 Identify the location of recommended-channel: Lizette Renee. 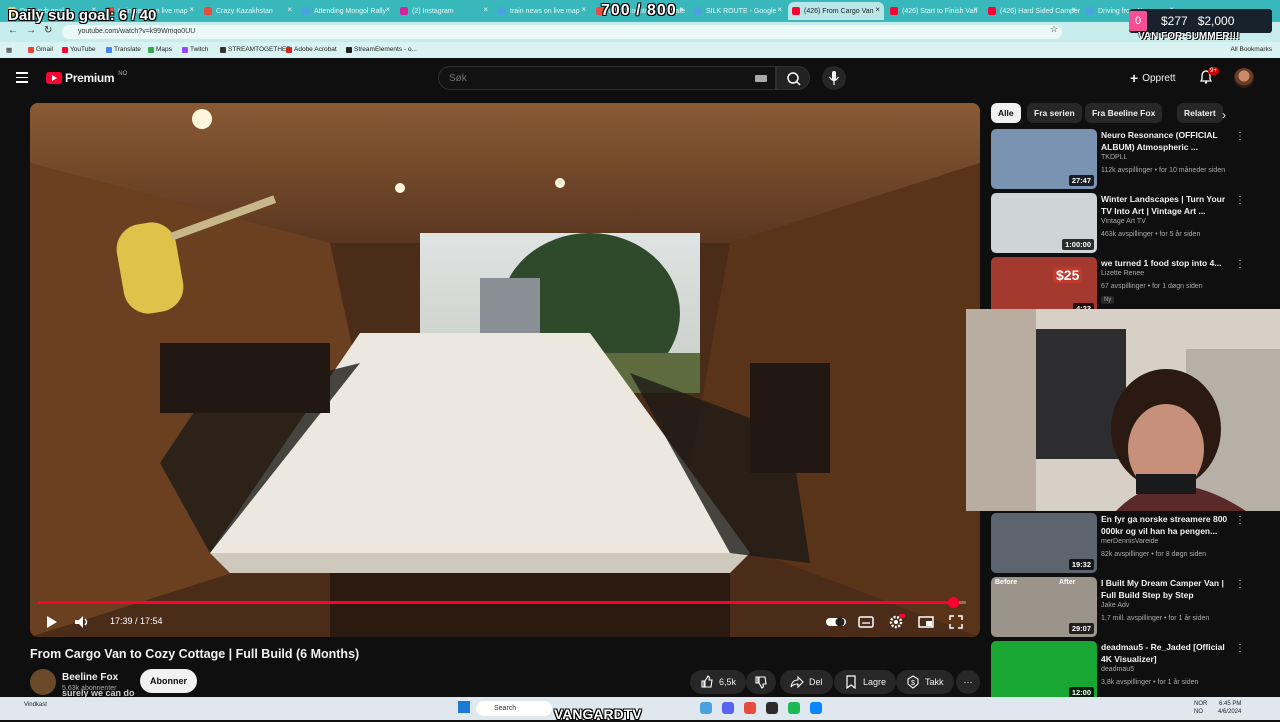
(1123, 273).